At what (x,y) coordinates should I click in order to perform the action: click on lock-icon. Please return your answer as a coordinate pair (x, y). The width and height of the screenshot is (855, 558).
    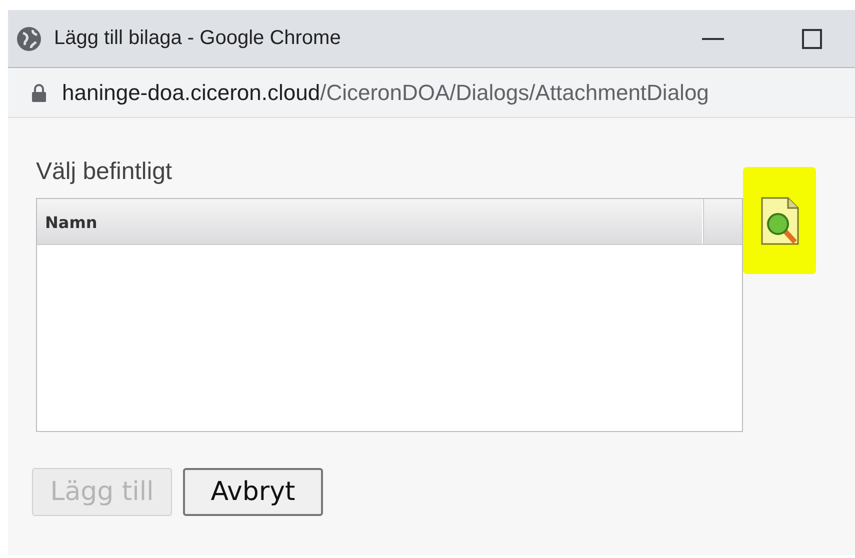
    Looking at the image, I should click on (39, 93).